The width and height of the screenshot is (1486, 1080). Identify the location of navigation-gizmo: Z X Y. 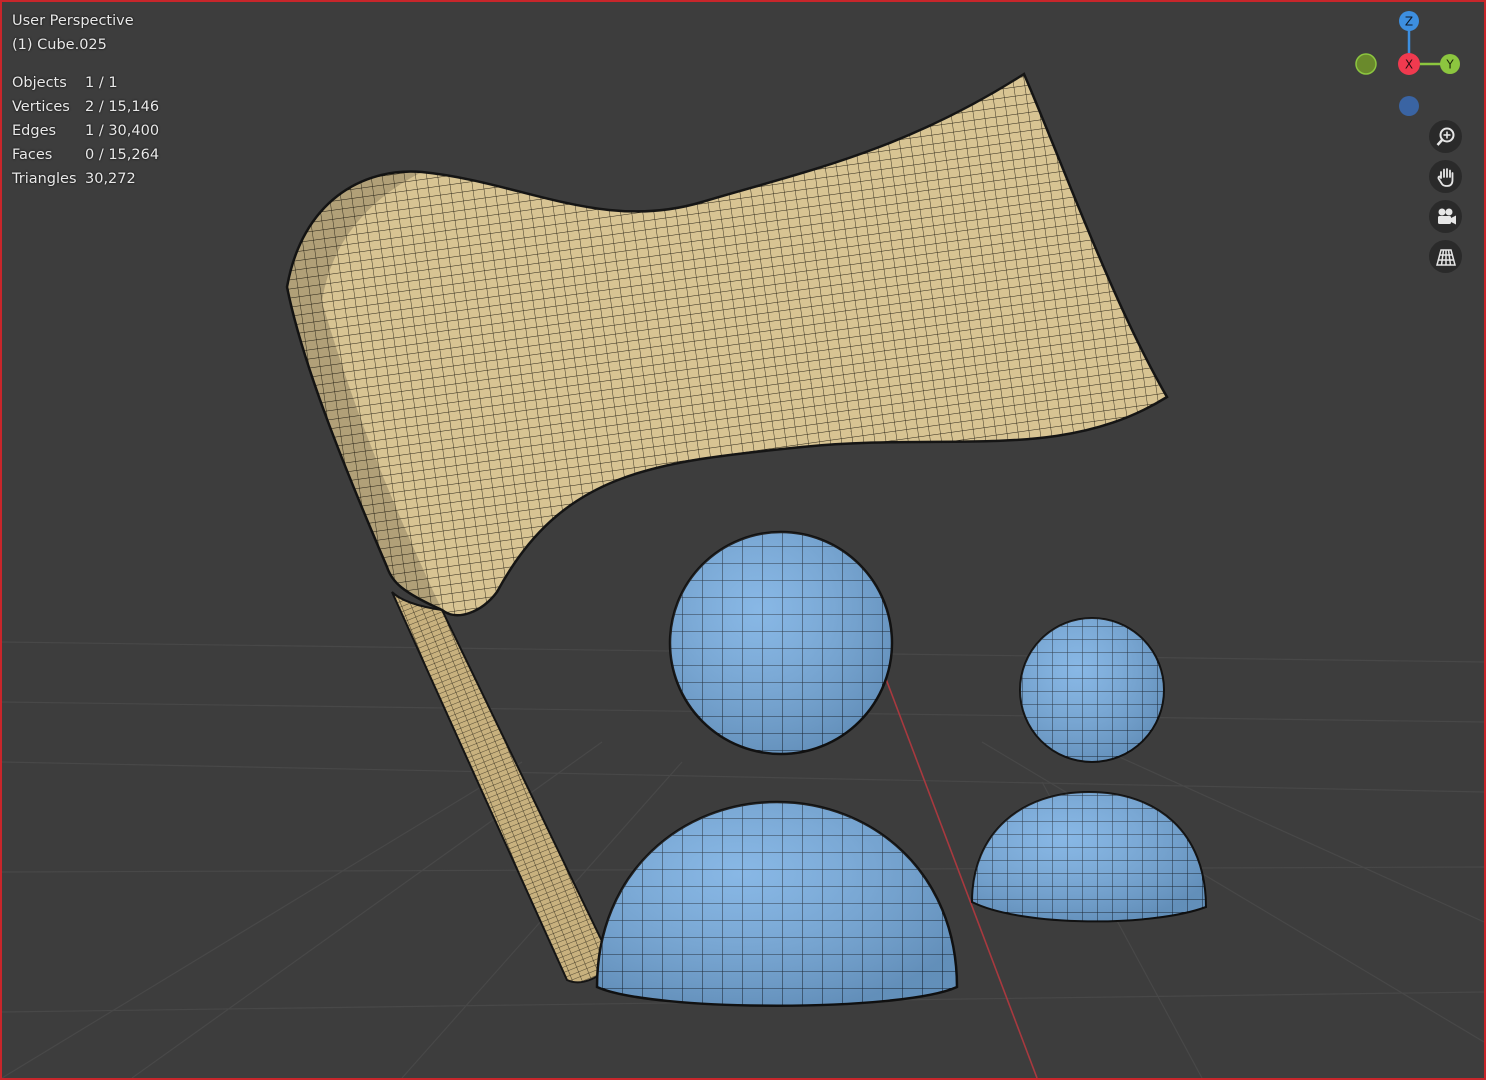
(1407, 63).